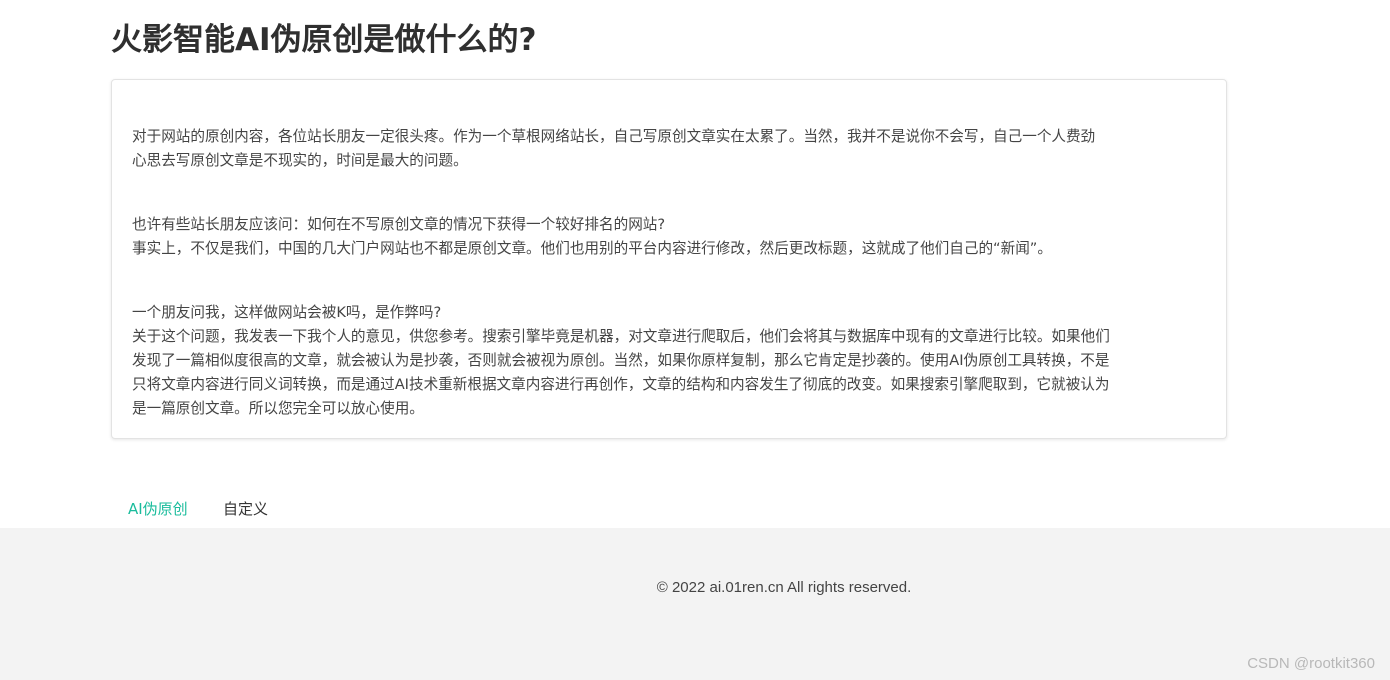 The height and width of the screenshot is (680, 1390). Describe the element at coordinates (158, 509) in the screenshot. I see `tab-ai-rewrite: AI伪原创` at that location.